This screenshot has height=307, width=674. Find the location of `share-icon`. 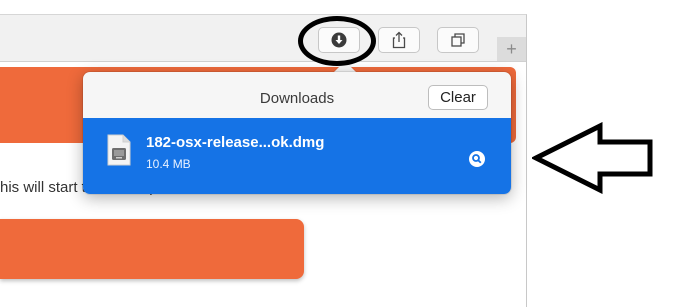

share-icon is located at coordinates (399, 40).